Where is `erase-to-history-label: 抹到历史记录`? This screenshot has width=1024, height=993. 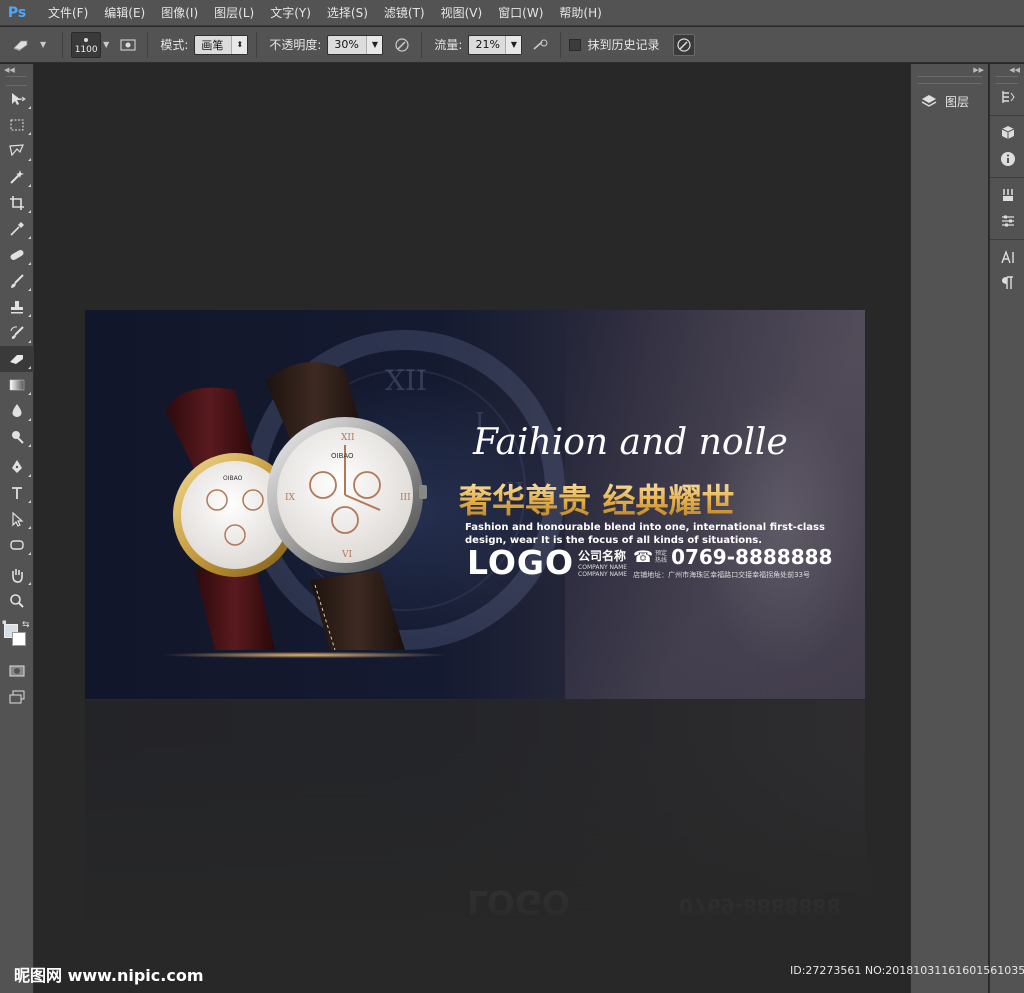 erase-to-history-label: 抹到历史记录 is located at coordinates (623, 45).